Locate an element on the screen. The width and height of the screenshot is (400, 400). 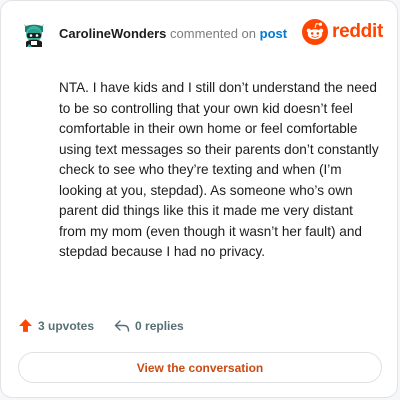
reddit-logo: reddit is located at coordinates (342, 32).